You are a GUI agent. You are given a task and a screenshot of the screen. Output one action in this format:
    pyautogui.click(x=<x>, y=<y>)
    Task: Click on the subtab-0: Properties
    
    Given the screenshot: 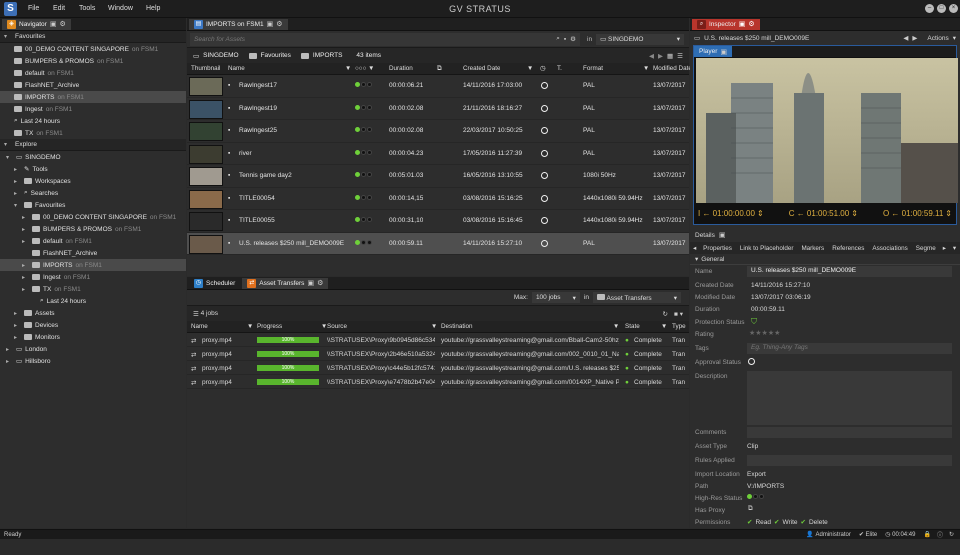 What is the action you would take?
    pyautogui.click(x=717, y=248)
    